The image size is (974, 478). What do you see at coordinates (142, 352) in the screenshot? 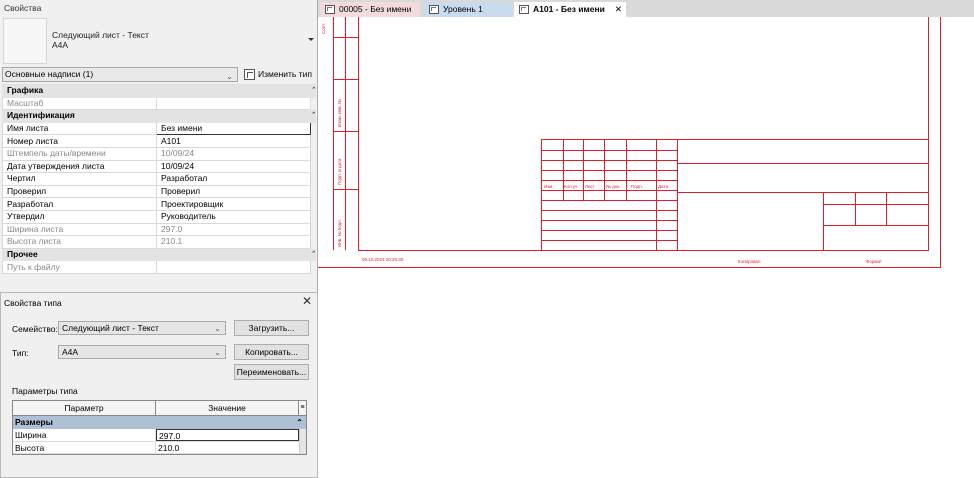
I see `type-combo: A4A ⌄` at bounding box center [142, 352].